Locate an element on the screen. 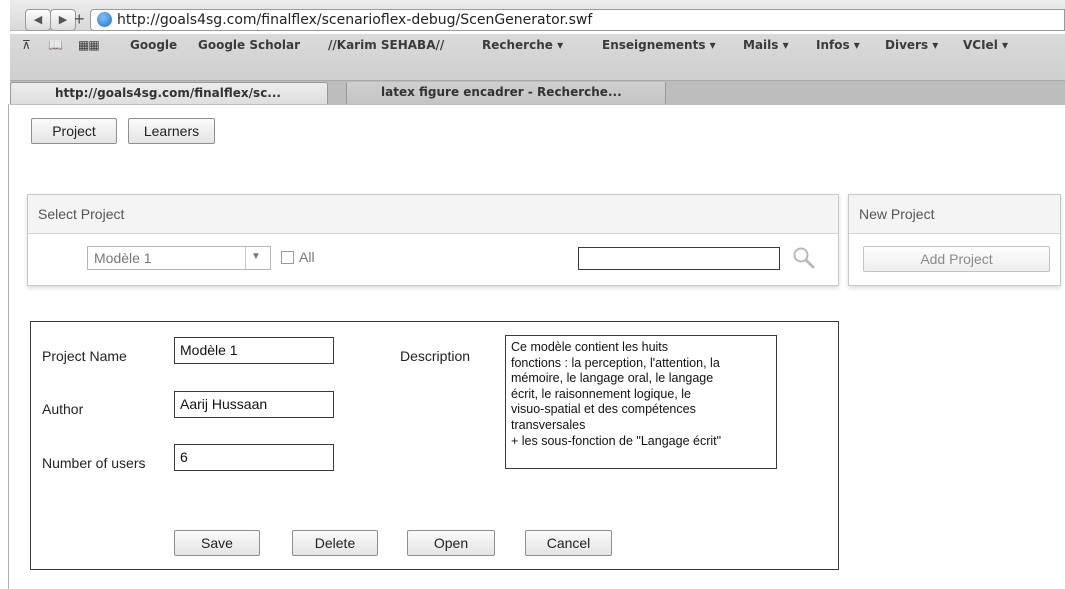 This screenshot has height=589, width=1065. dropdown-arrow-icon: ▼ is located at coordinates (256, 256).